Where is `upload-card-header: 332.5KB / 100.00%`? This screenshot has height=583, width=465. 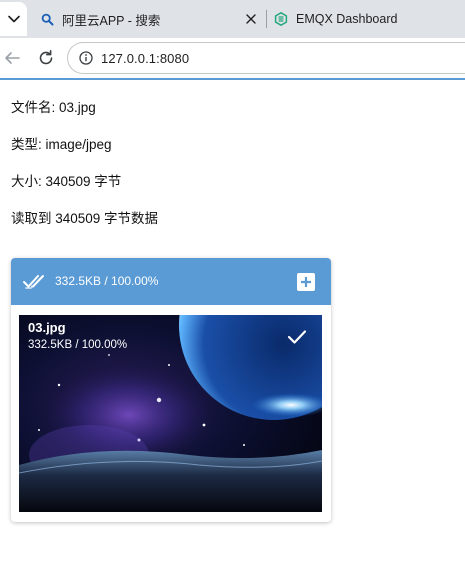 upload-card-header: 332.5KB / 100.00% is located at coordinates (171, 281).